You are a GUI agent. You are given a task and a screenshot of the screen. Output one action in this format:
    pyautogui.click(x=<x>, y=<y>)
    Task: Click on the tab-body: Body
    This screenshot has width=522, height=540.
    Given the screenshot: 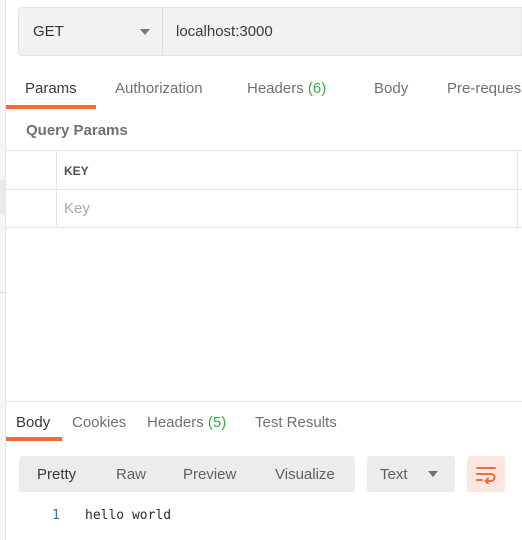 What is the action you would take?
    pyautogui.click(x=391, y=88)
    